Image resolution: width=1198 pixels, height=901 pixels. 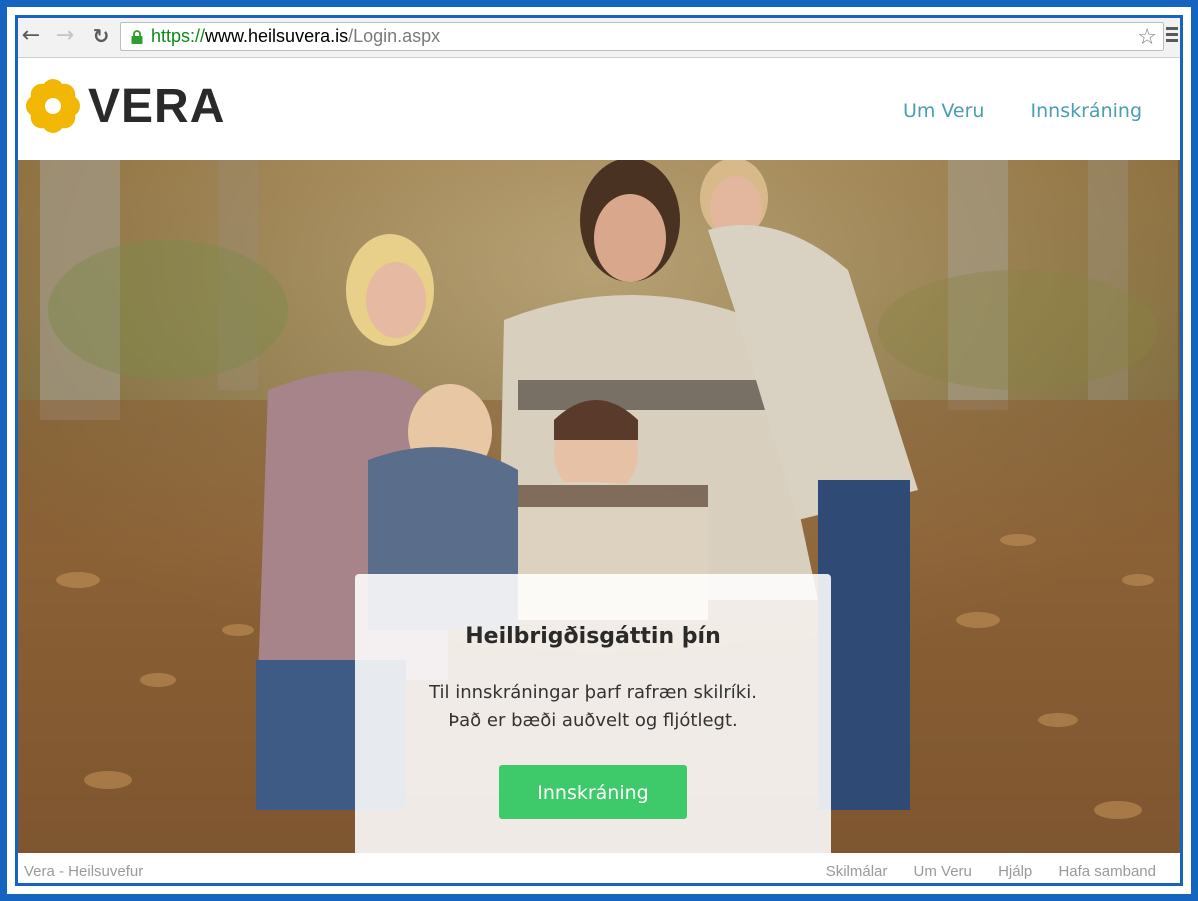 What do you see at coordinates (593, 636) in the screenshot?
I see `card-title: Heilbrigðisgáttin þín` at bounding box center [593, 636].